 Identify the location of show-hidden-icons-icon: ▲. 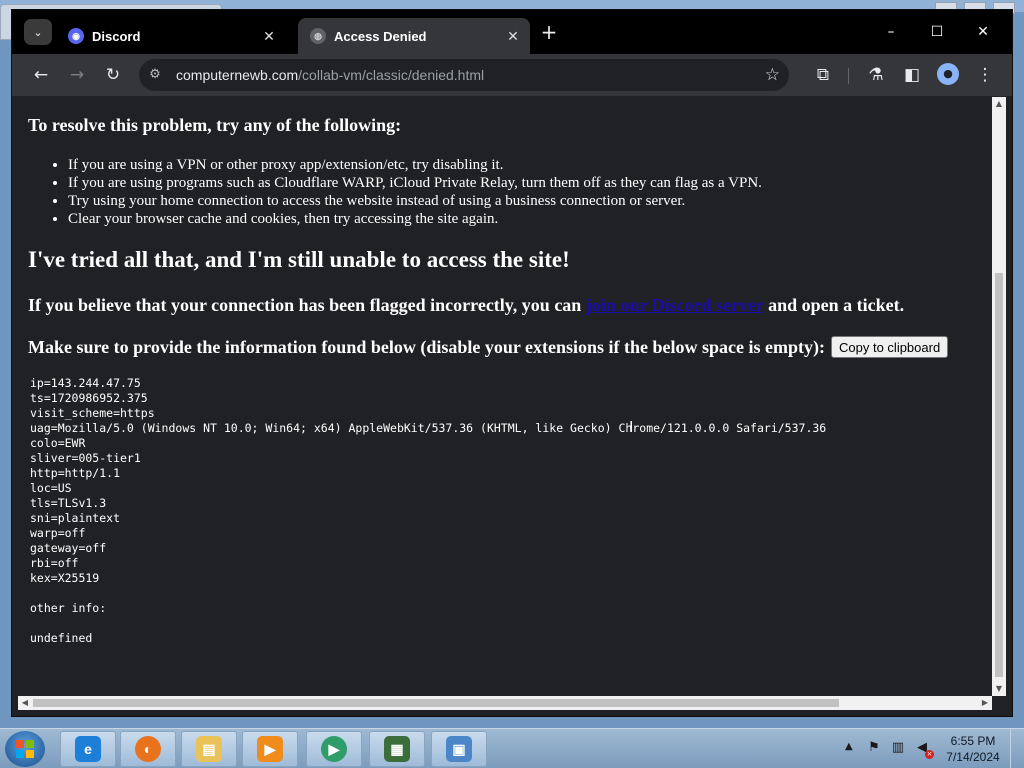
(849, 746).